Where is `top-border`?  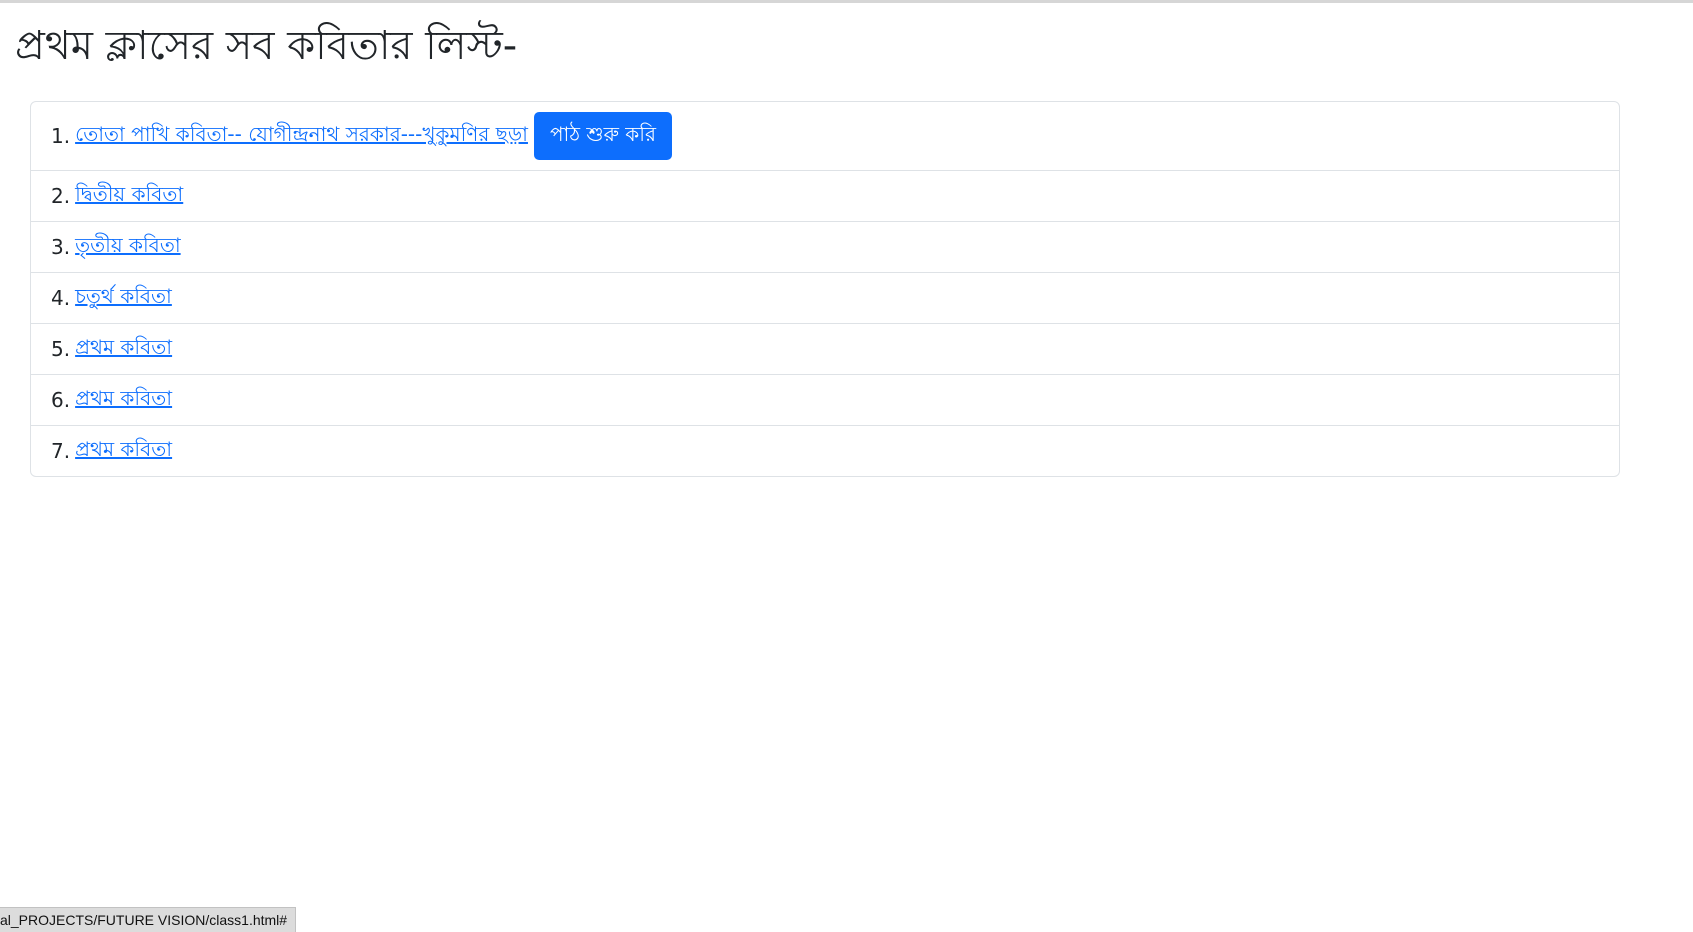 top-border is located at coordinates (846, 1).